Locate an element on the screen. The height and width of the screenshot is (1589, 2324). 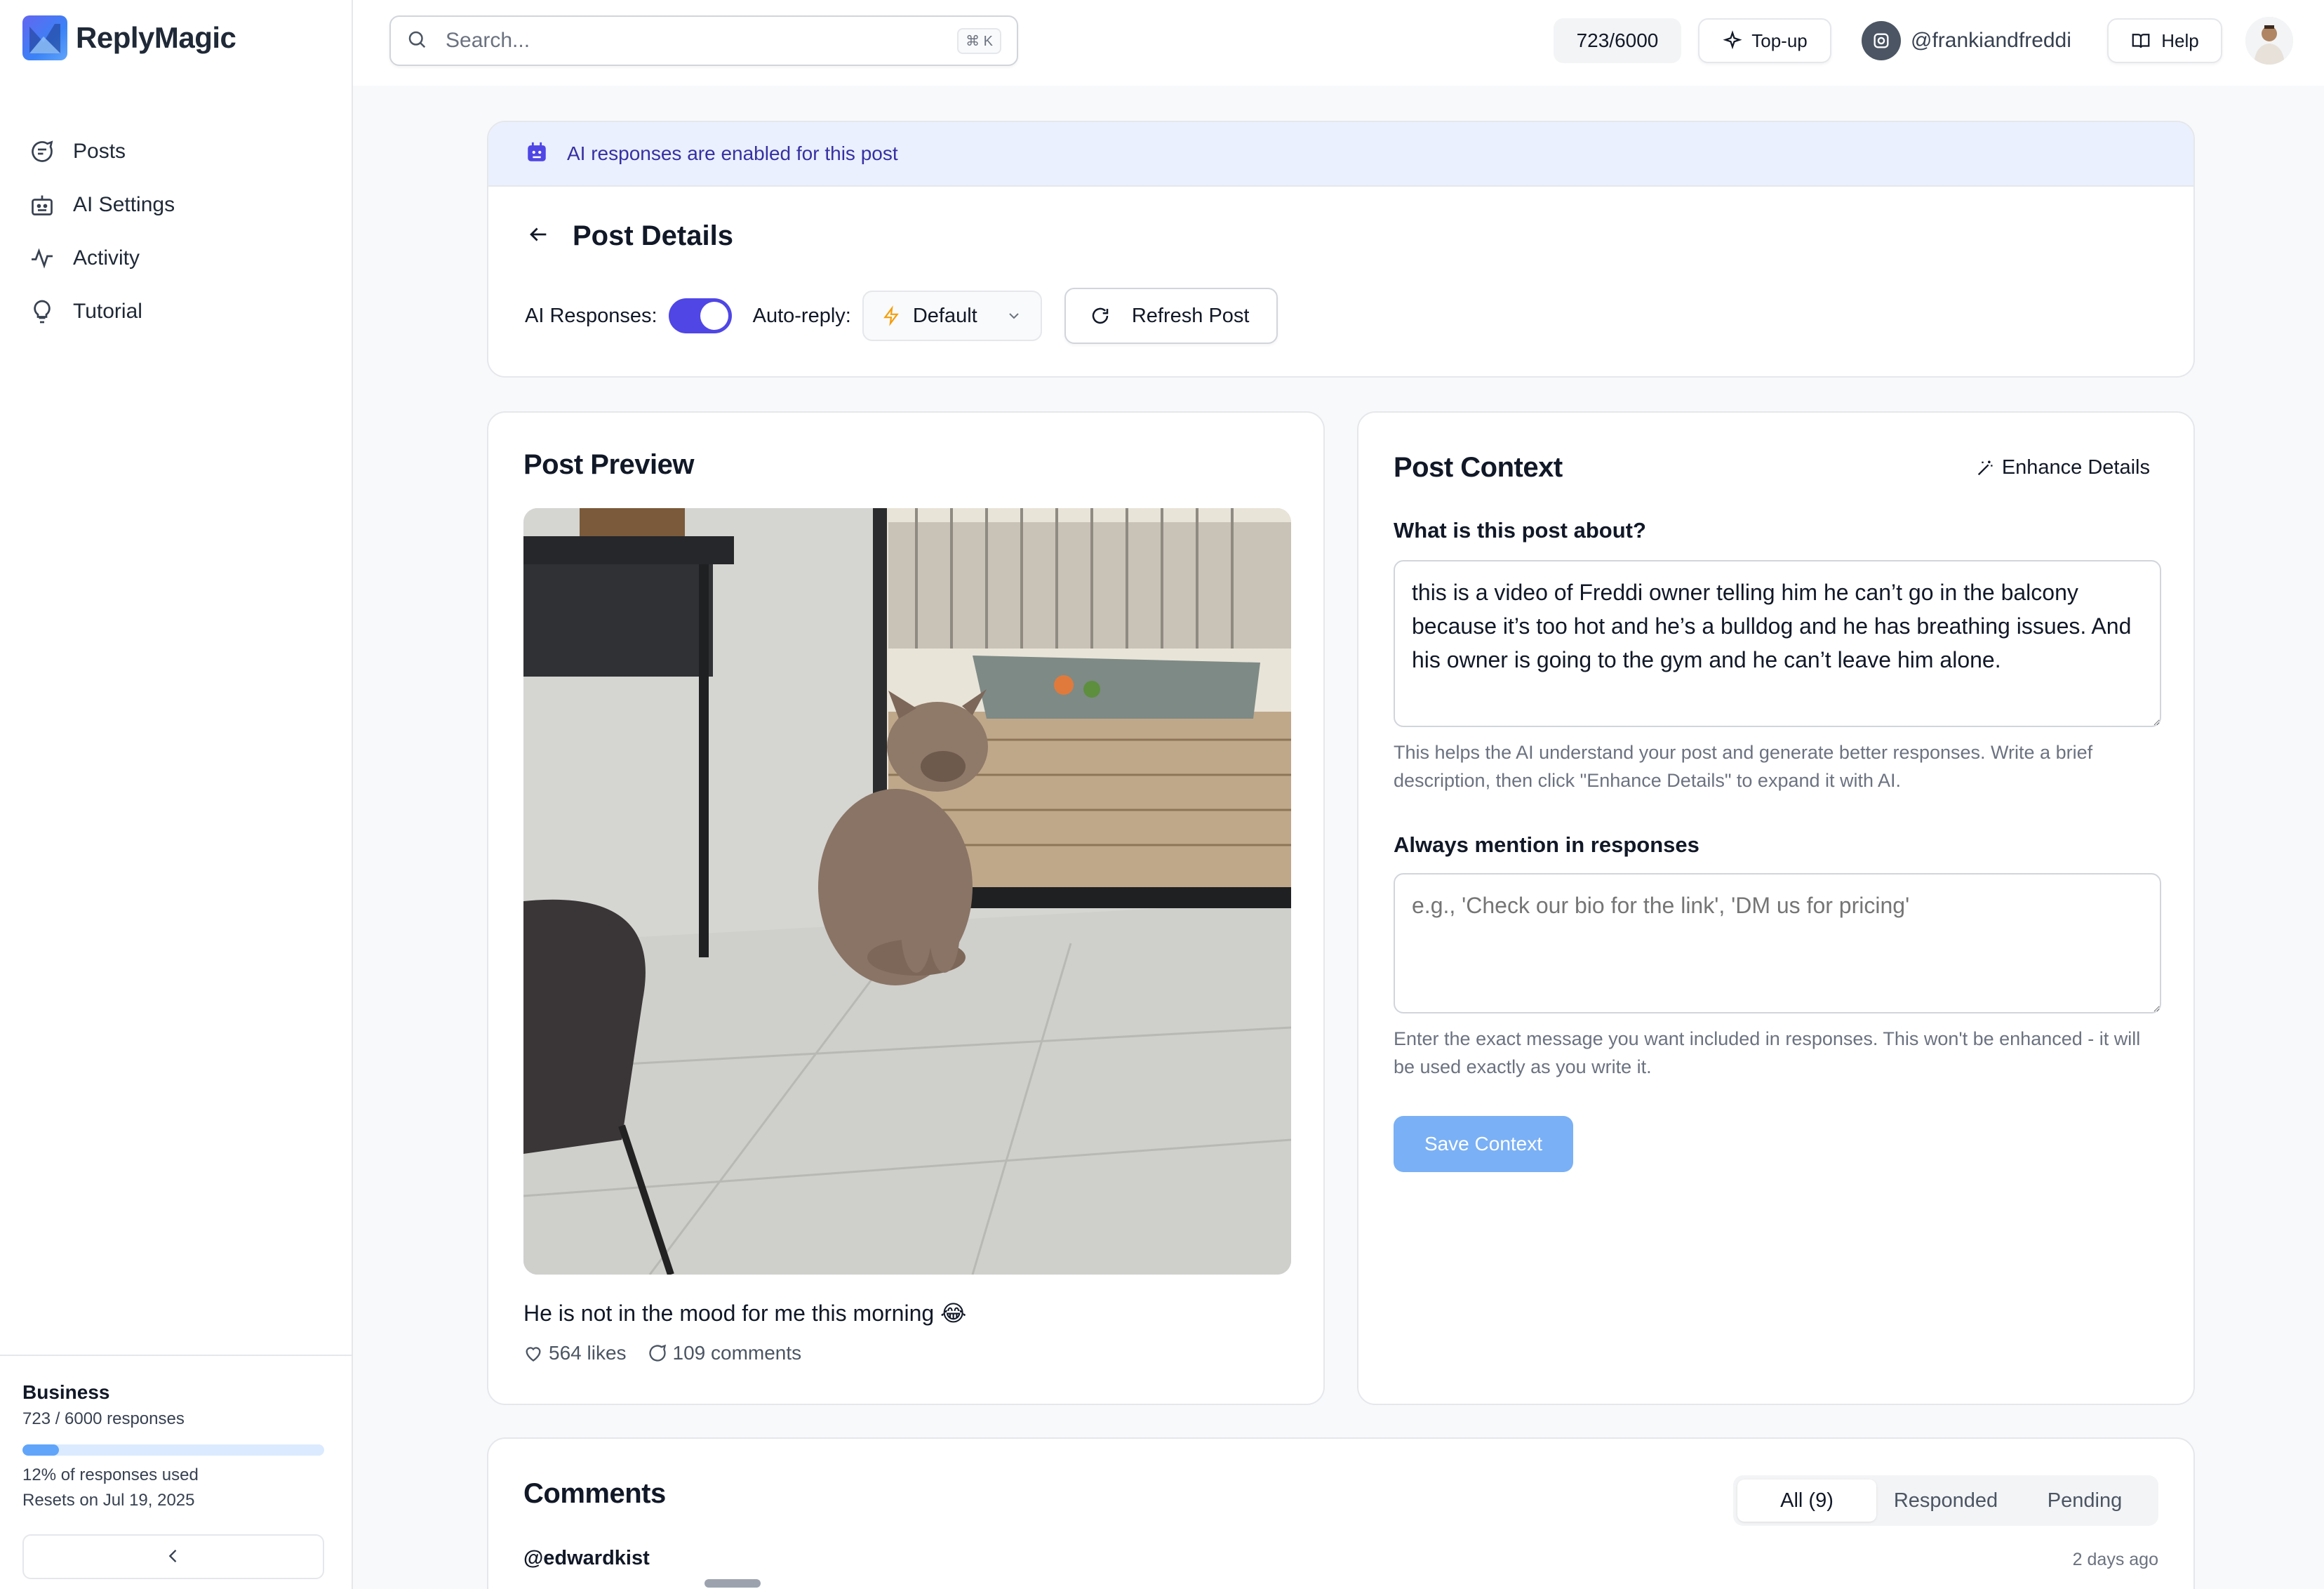
search-icon is located at coordinates (416, 41).